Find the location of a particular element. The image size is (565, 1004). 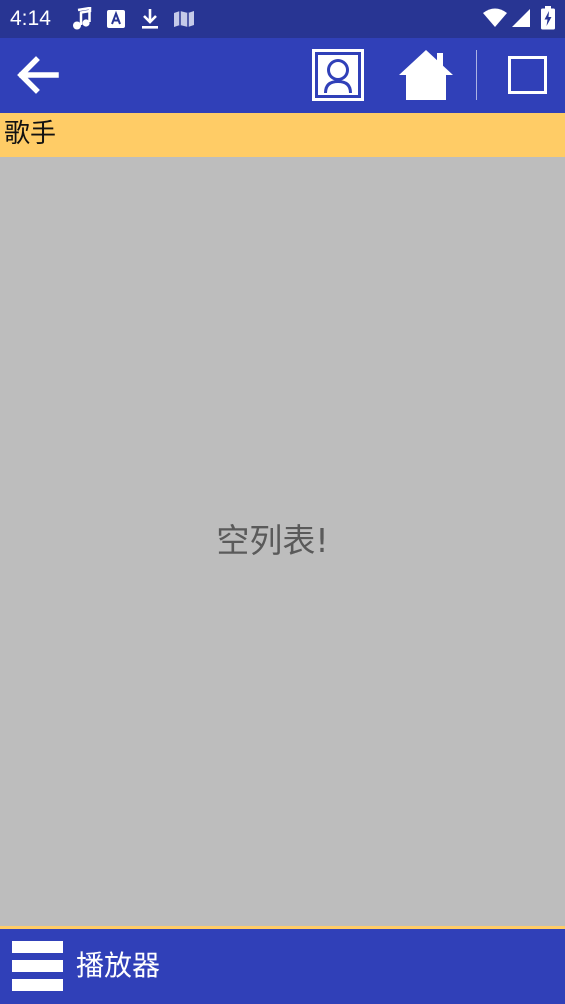

battery-charging-icon is located at coordinates (548, 18).